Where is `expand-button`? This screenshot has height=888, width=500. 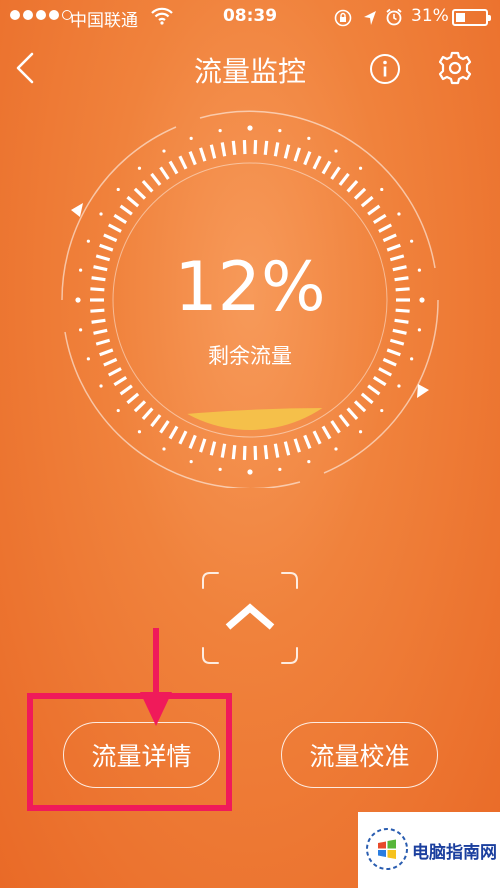
expand-button is located at coordinates (250, 618).